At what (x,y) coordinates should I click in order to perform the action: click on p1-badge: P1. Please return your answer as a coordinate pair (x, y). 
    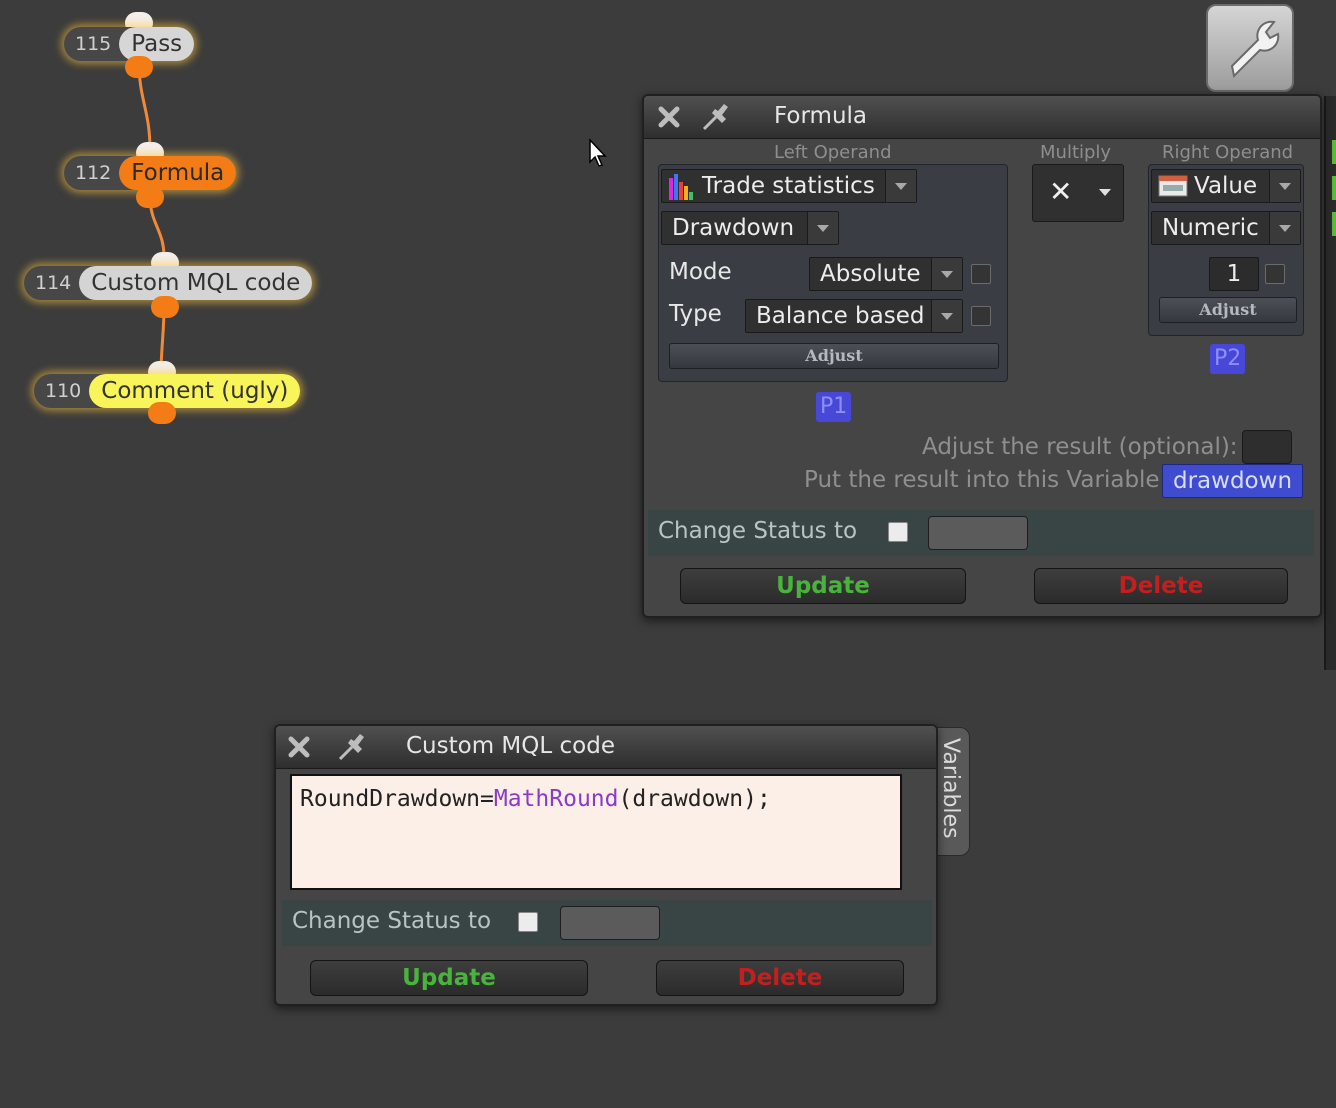
    Looking at the image, I should click on (834, 407).